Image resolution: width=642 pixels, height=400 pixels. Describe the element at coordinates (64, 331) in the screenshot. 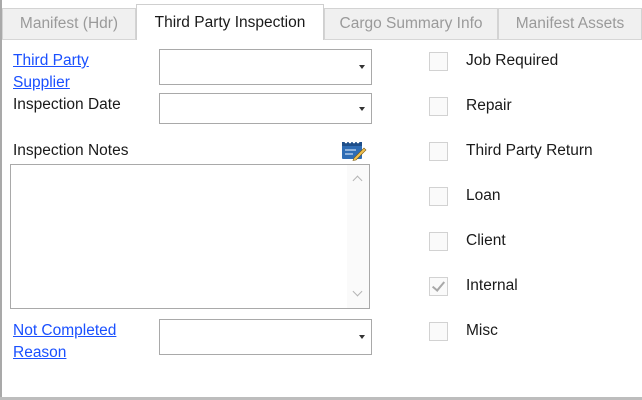

I see `not-completed-reason-label-line1: Not Completed` at that location.